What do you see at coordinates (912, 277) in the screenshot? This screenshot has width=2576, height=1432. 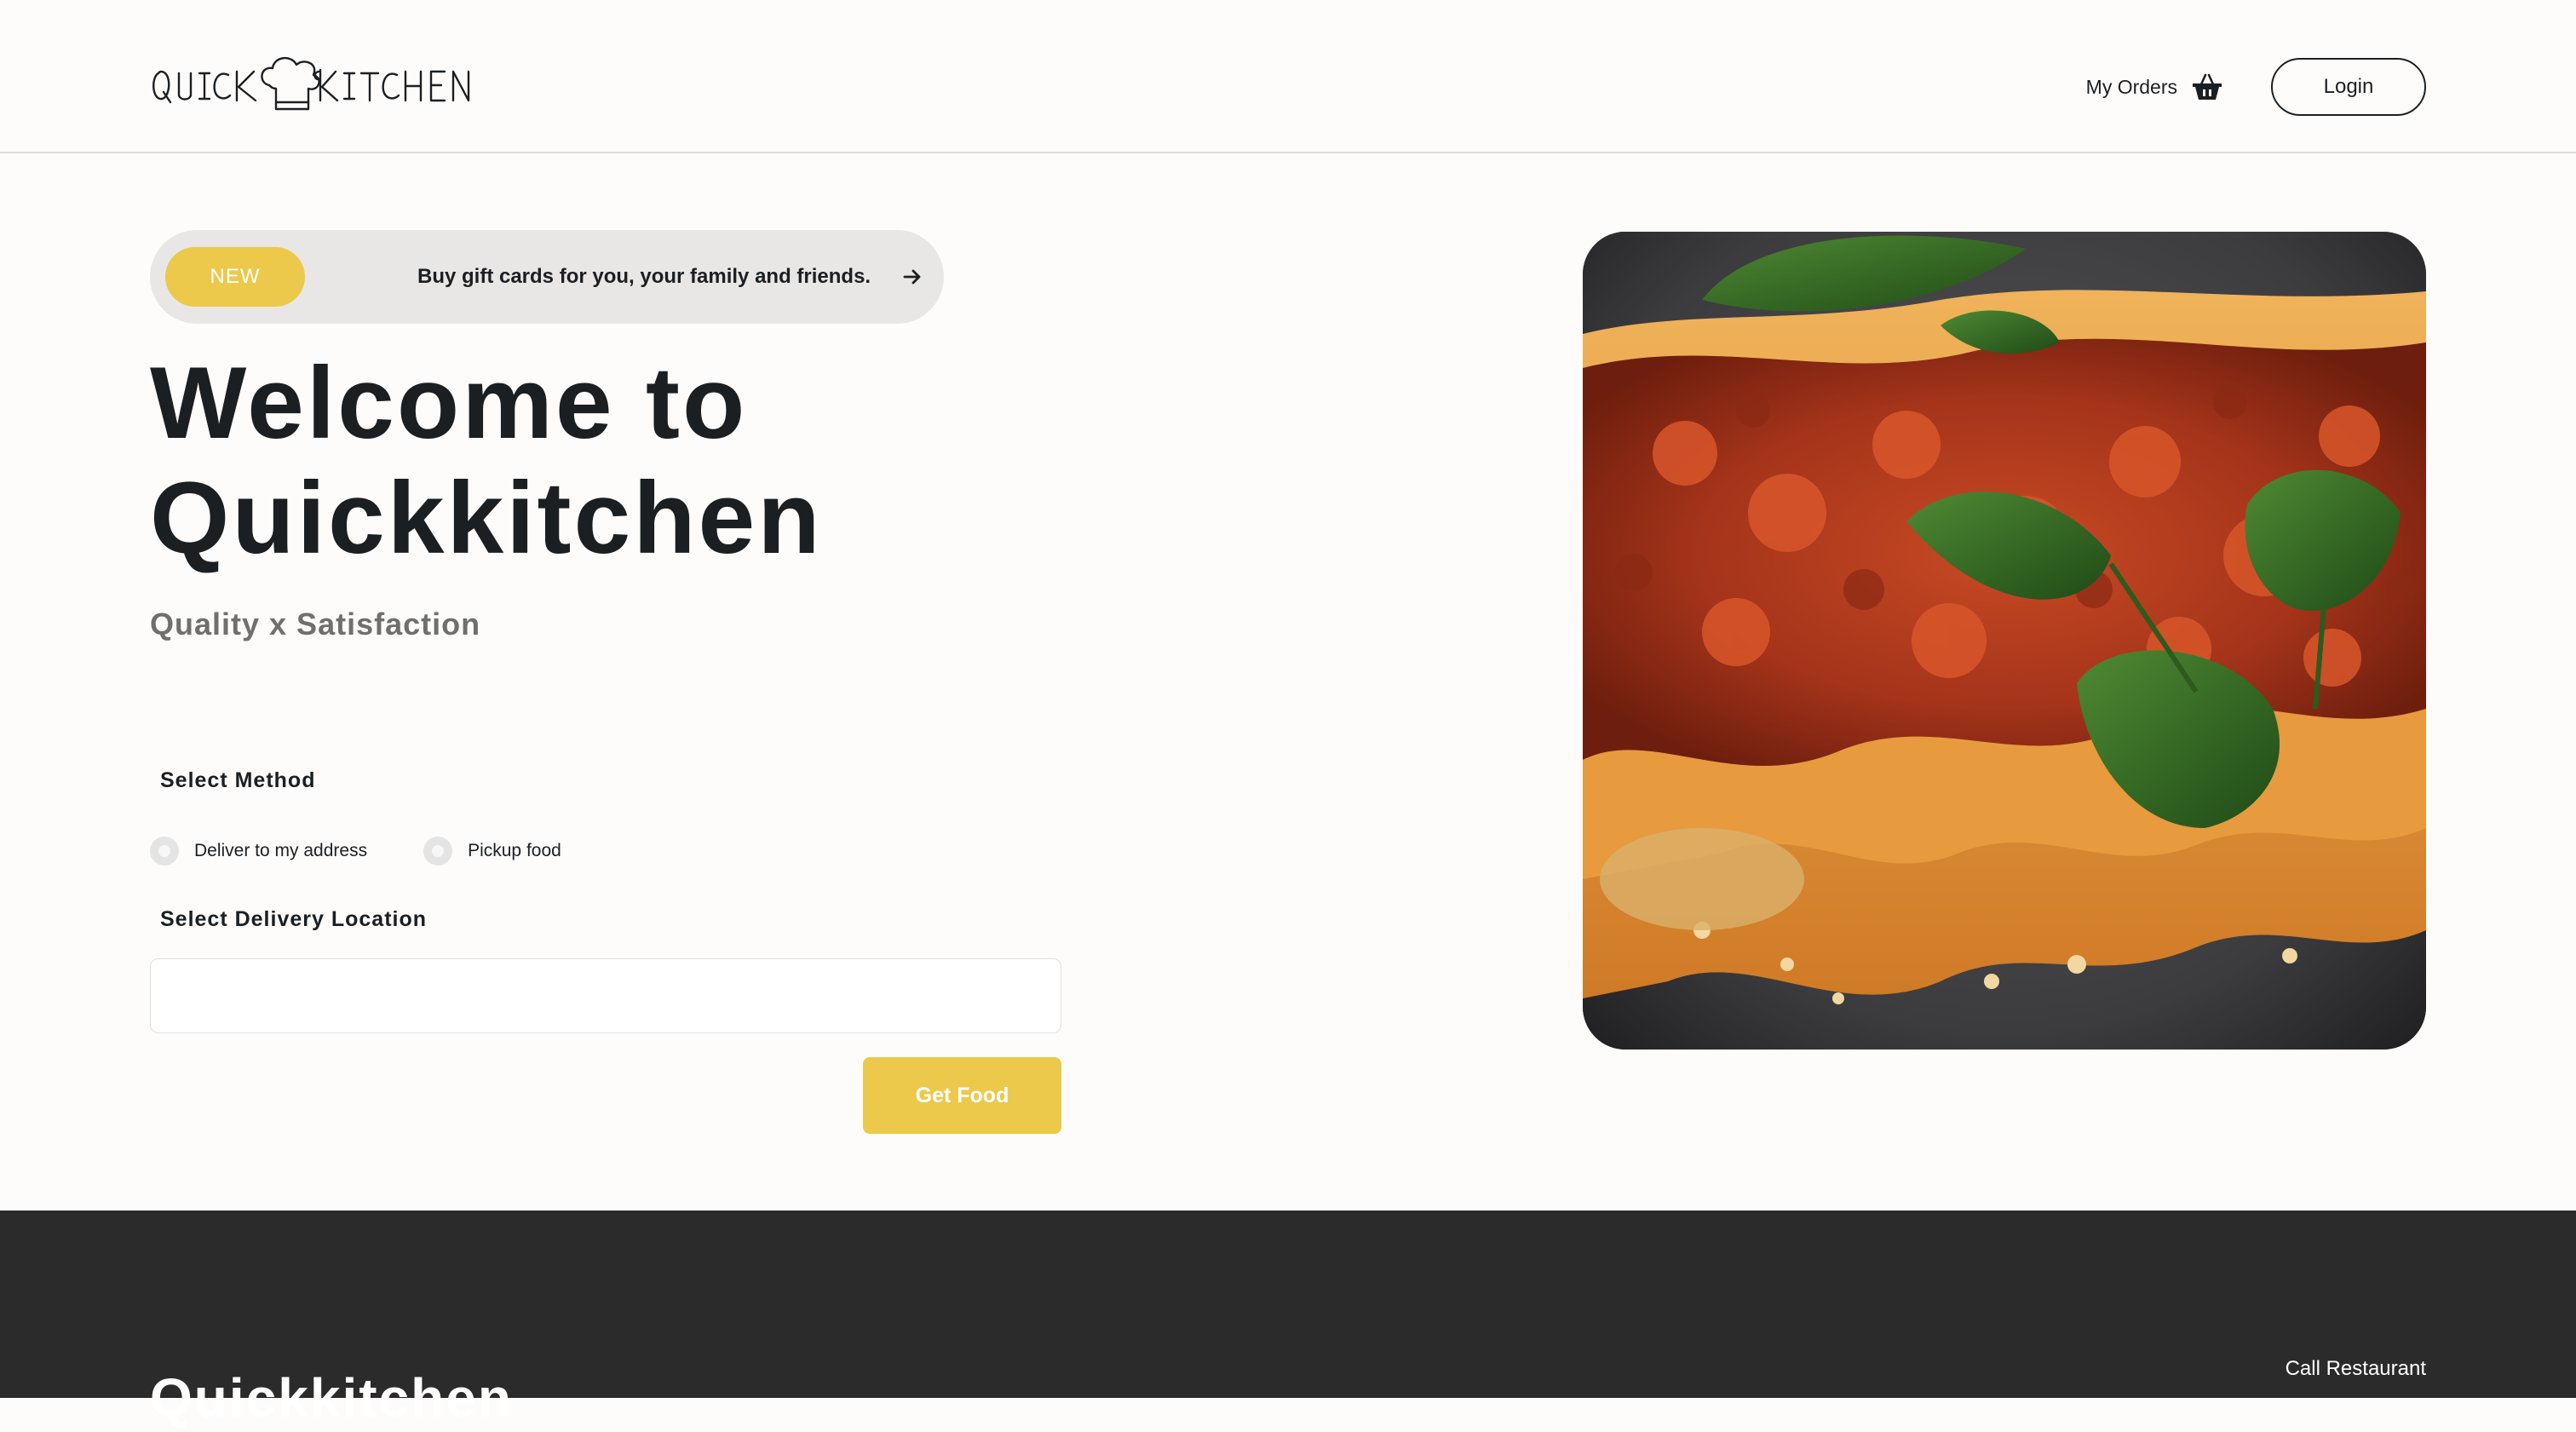 I see `arrow-right-icon` at bounding box center [912, 277].